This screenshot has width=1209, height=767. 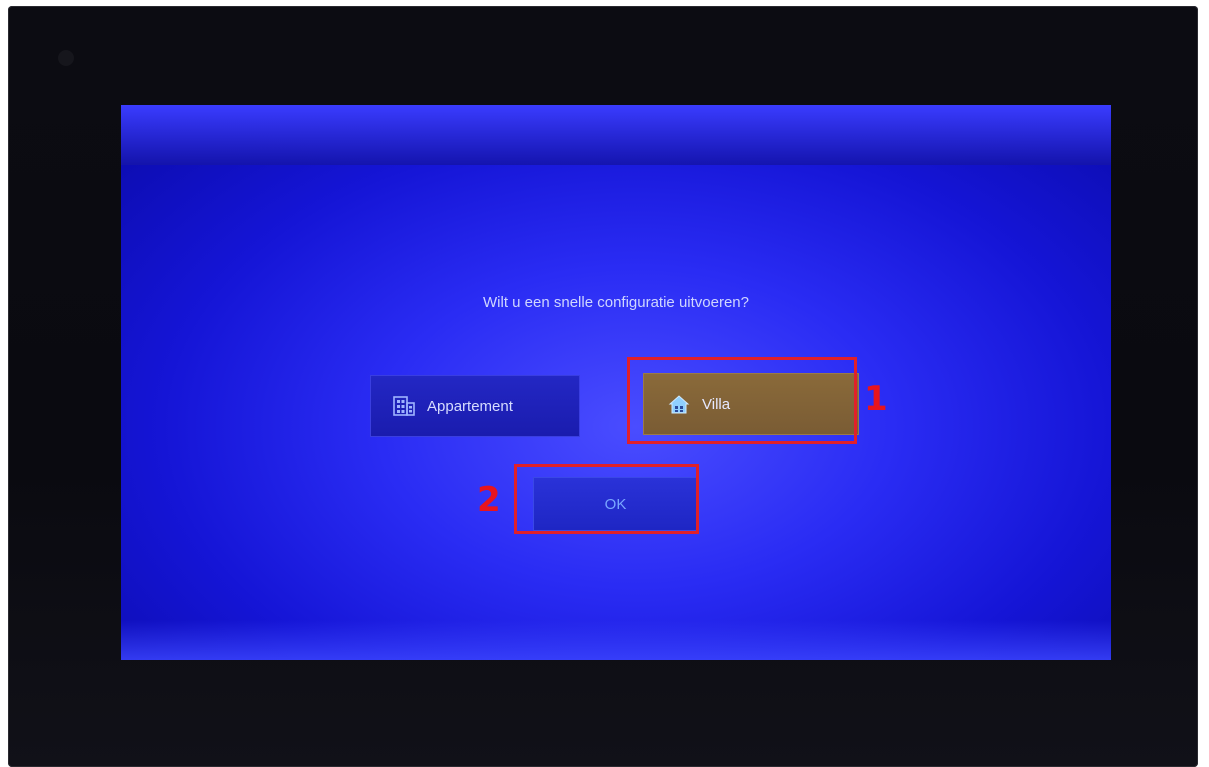 What do you see at coordinates (404, 406) in the screenshot?
I see `apartment-building-icon` at bounding box center [404, 406].